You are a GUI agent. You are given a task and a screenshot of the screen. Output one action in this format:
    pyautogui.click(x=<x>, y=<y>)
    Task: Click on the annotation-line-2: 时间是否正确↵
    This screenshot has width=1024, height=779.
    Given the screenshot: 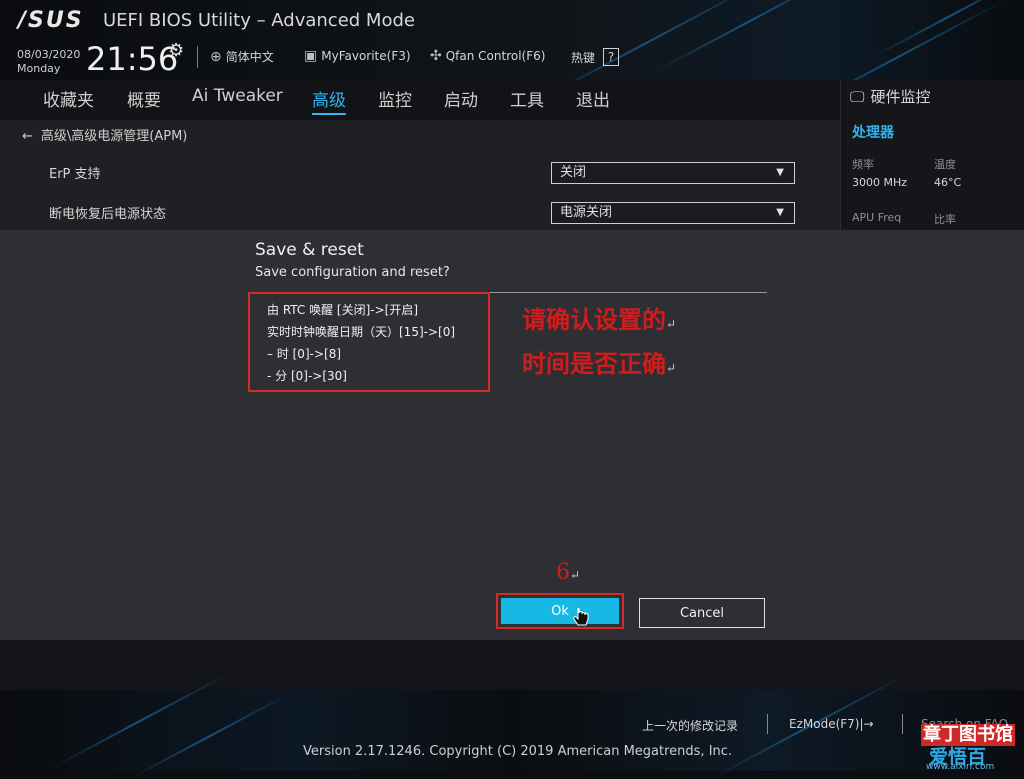 What is the action you would take?
    pyautogui.click(x=599, y=361)
    